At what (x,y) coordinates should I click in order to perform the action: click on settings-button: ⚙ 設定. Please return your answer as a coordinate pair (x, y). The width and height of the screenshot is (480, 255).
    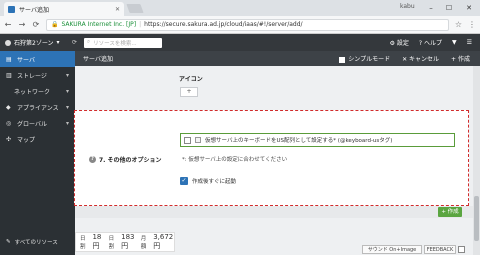
    Looking at the image, I should click on (399, 42).